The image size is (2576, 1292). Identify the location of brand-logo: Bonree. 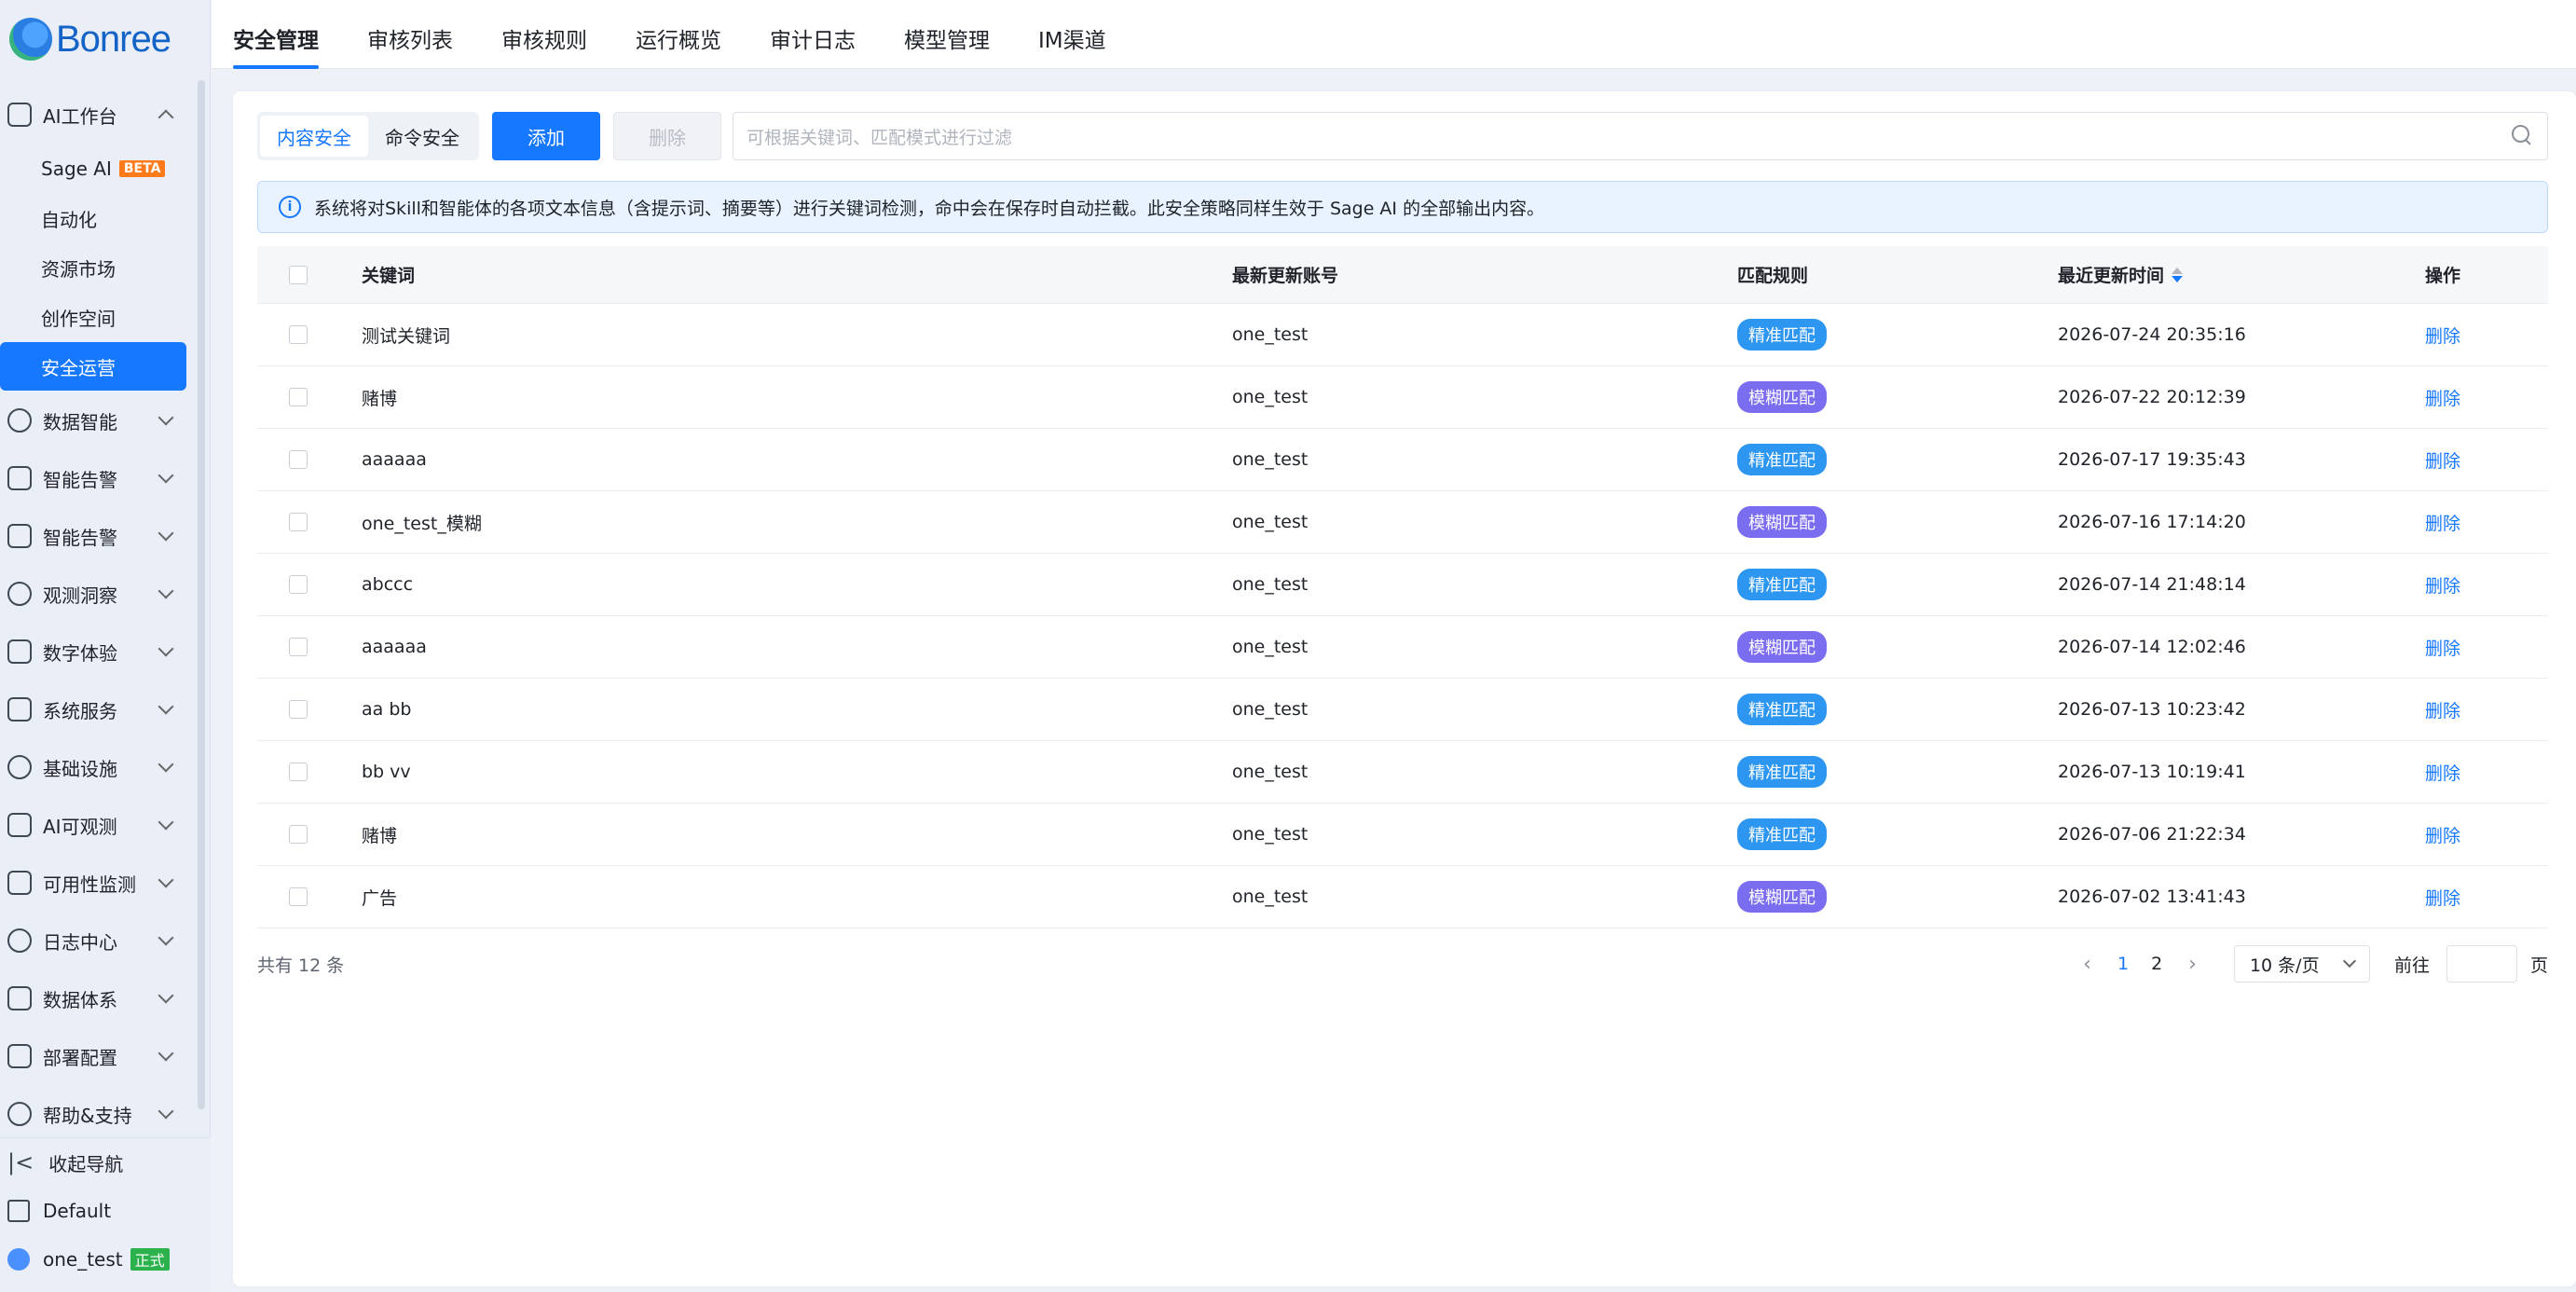
(105, 39).